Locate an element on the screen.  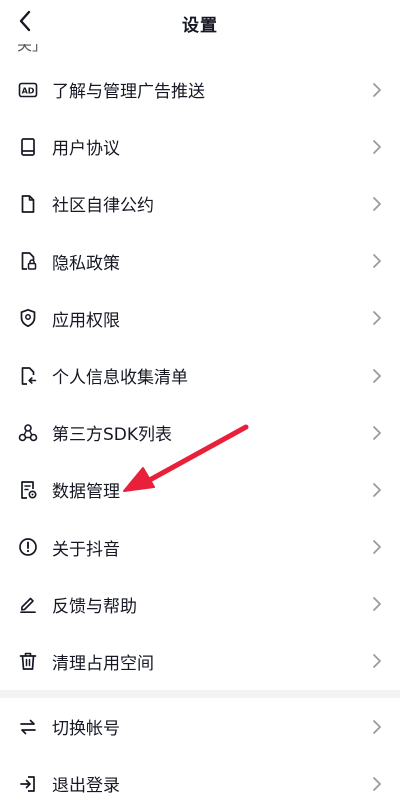
menu-item-label: 清理占用空间 is located at coordinates (103, 663).